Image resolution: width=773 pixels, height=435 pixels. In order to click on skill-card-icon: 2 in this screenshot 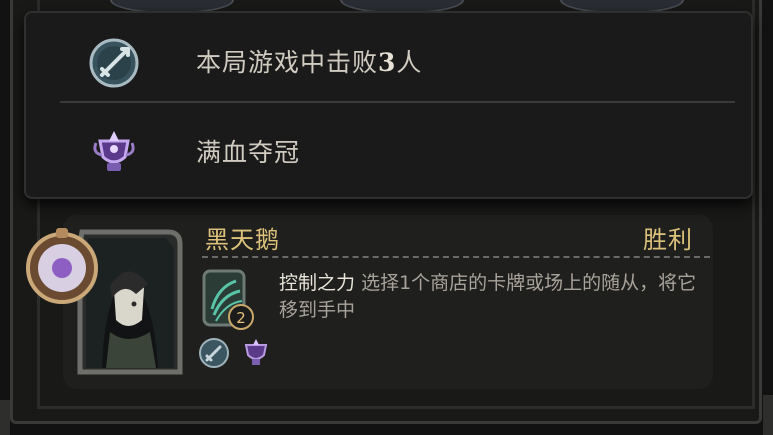, I will do `click(228, 298)`.